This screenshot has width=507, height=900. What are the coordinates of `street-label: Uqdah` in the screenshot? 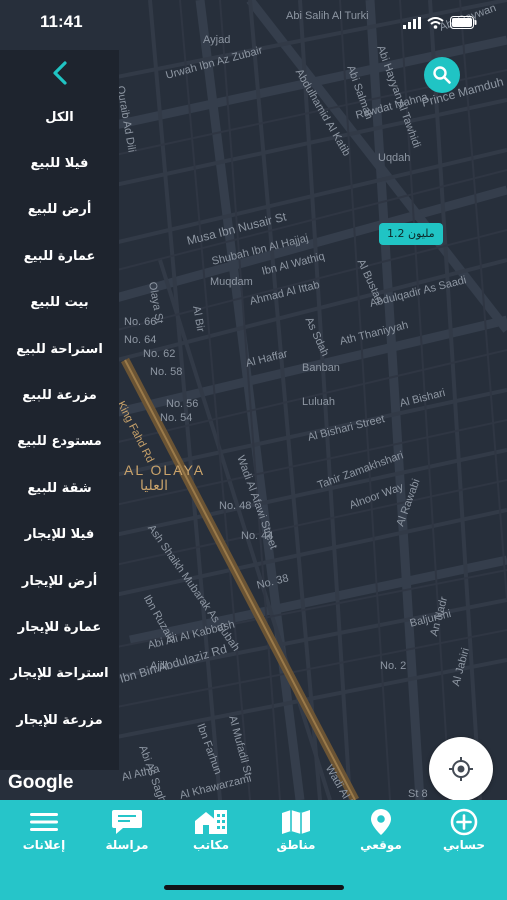 It's located at (394, 158).